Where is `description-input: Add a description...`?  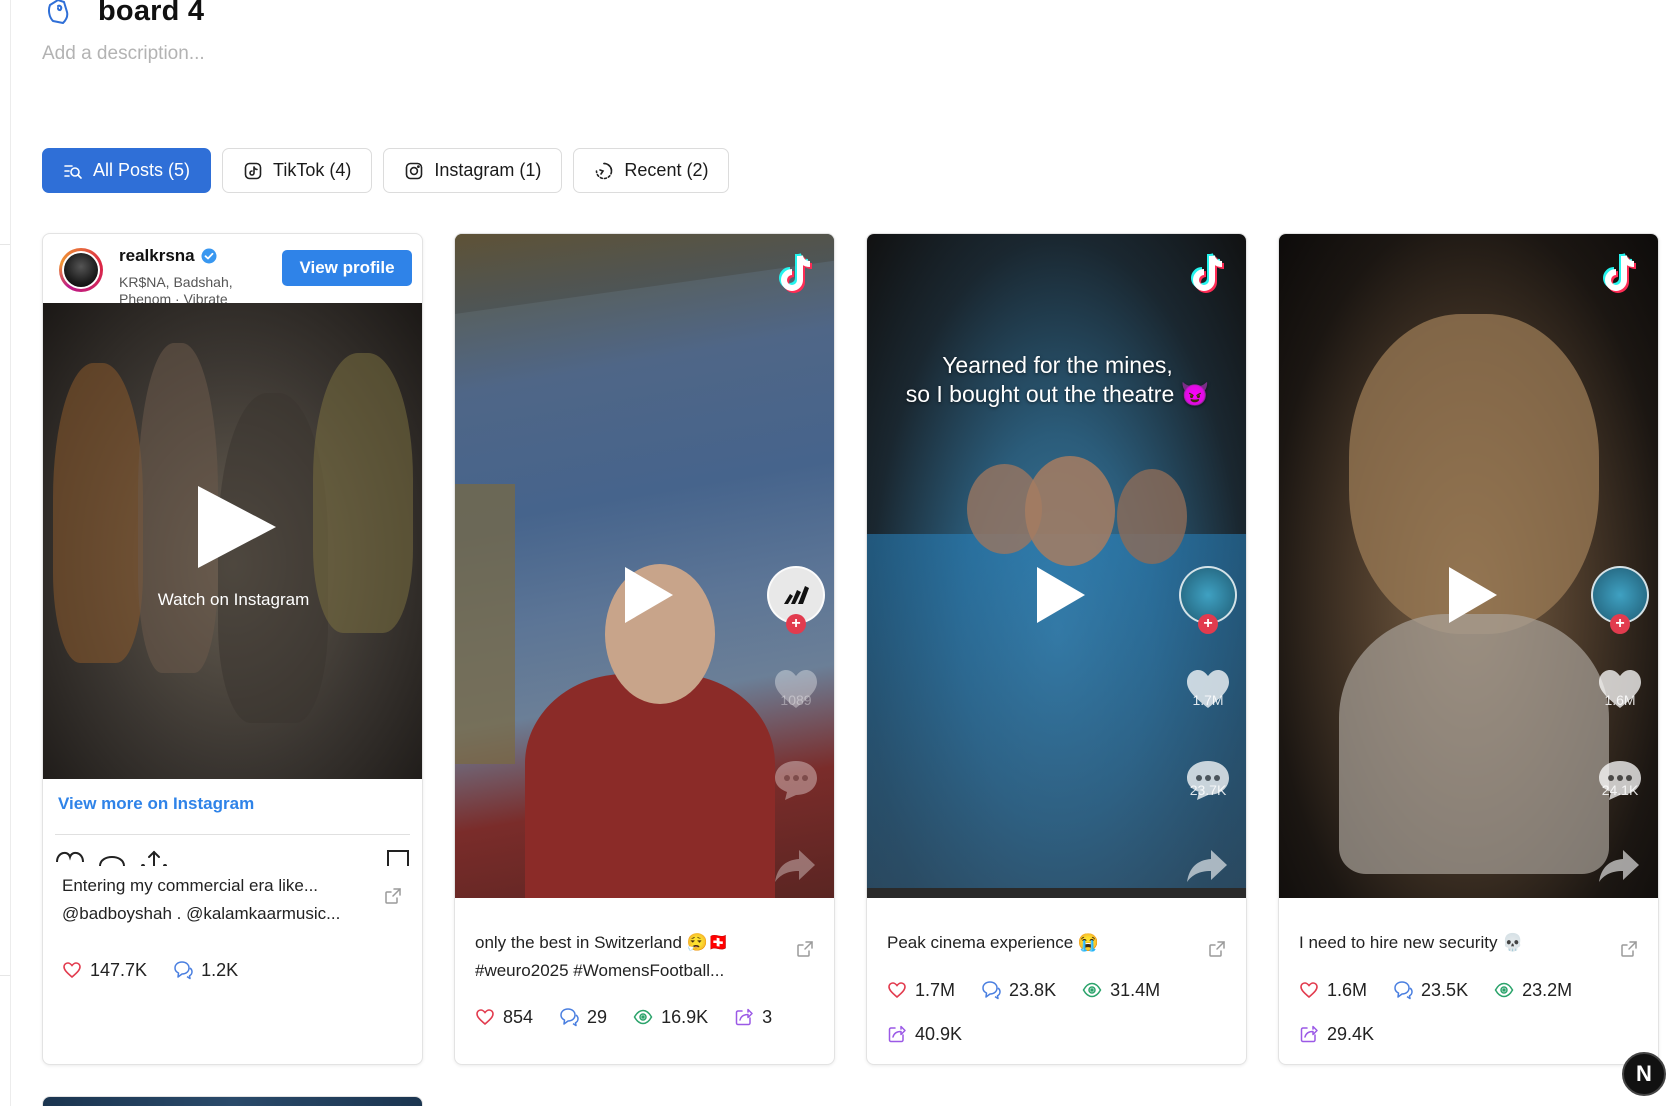
description-input: Add a description... is located at coordinates (123, 54).